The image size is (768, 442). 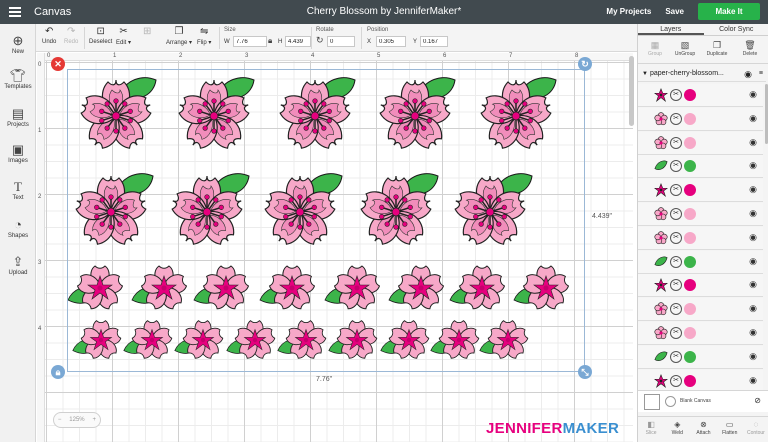 I want to click on logo-part-1: JENNIFER, so click(x=524, y=428).